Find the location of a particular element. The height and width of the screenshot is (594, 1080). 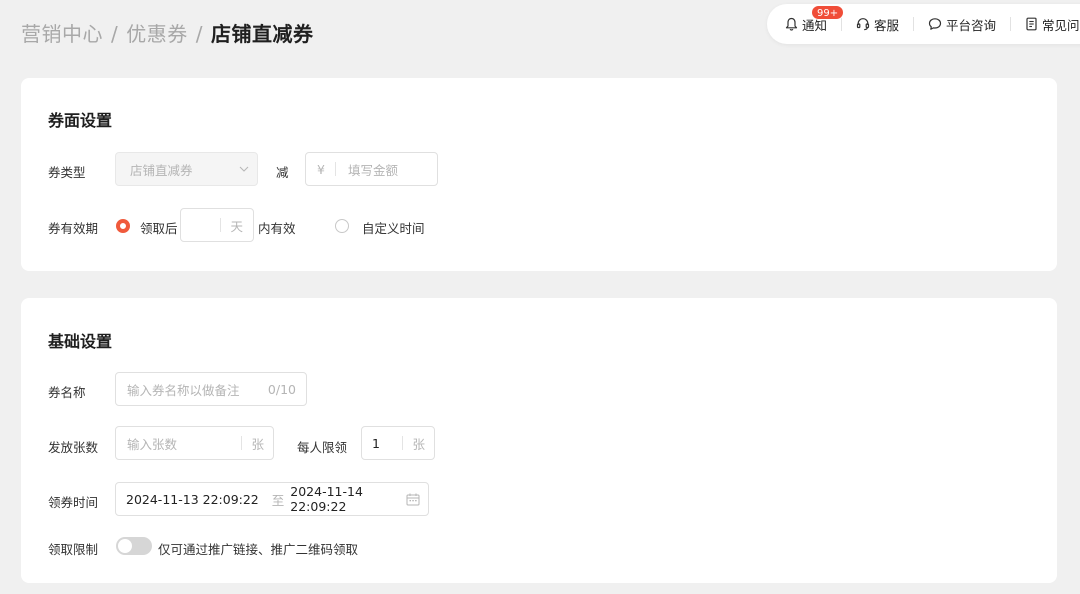

faq-button: 常见问题 is located at coordinates (1052, 24).